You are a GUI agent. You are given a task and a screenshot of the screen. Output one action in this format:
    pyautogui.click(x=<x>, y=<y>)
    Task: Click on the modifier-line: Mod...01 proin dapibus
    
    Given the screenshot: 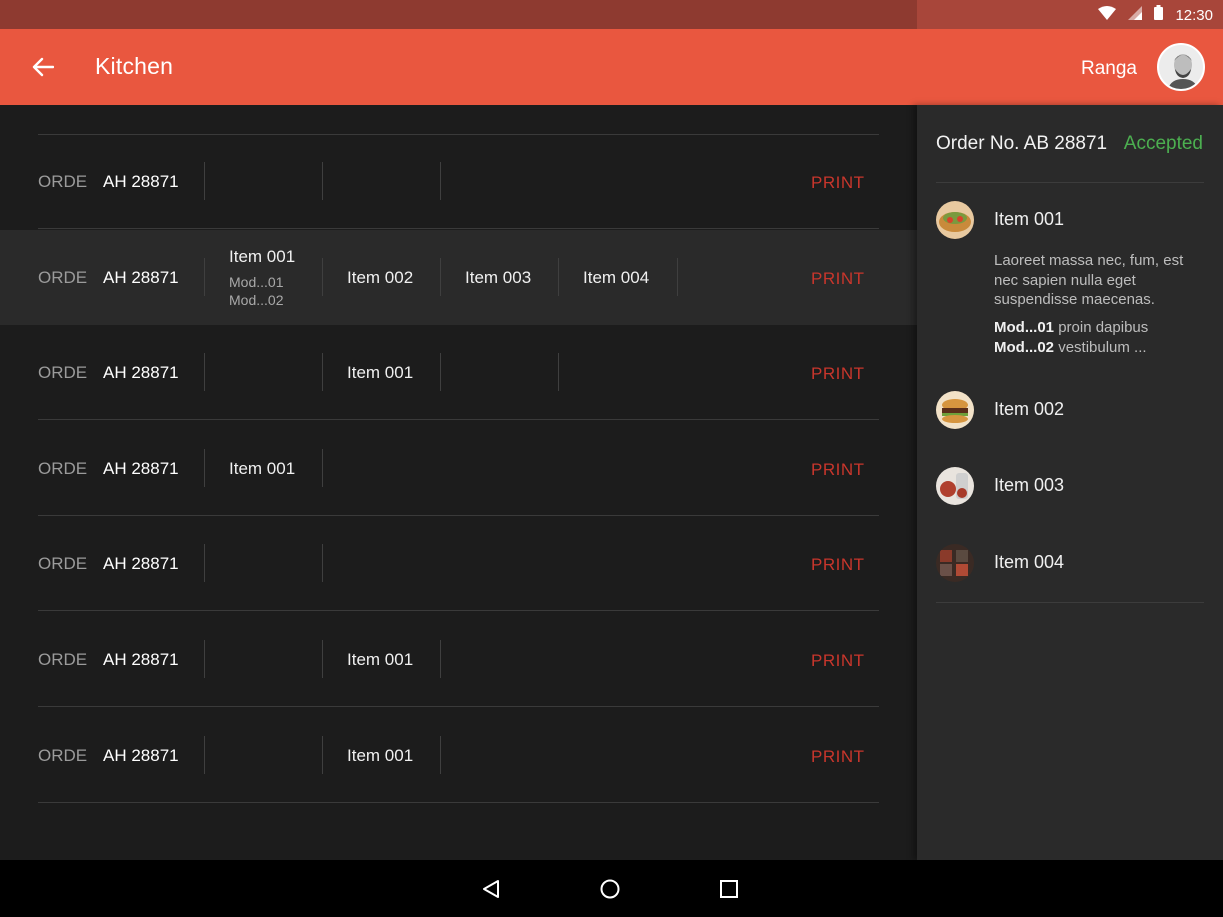 What is the action you would take?
    pyautogui.click(x=1071, y=328)
    